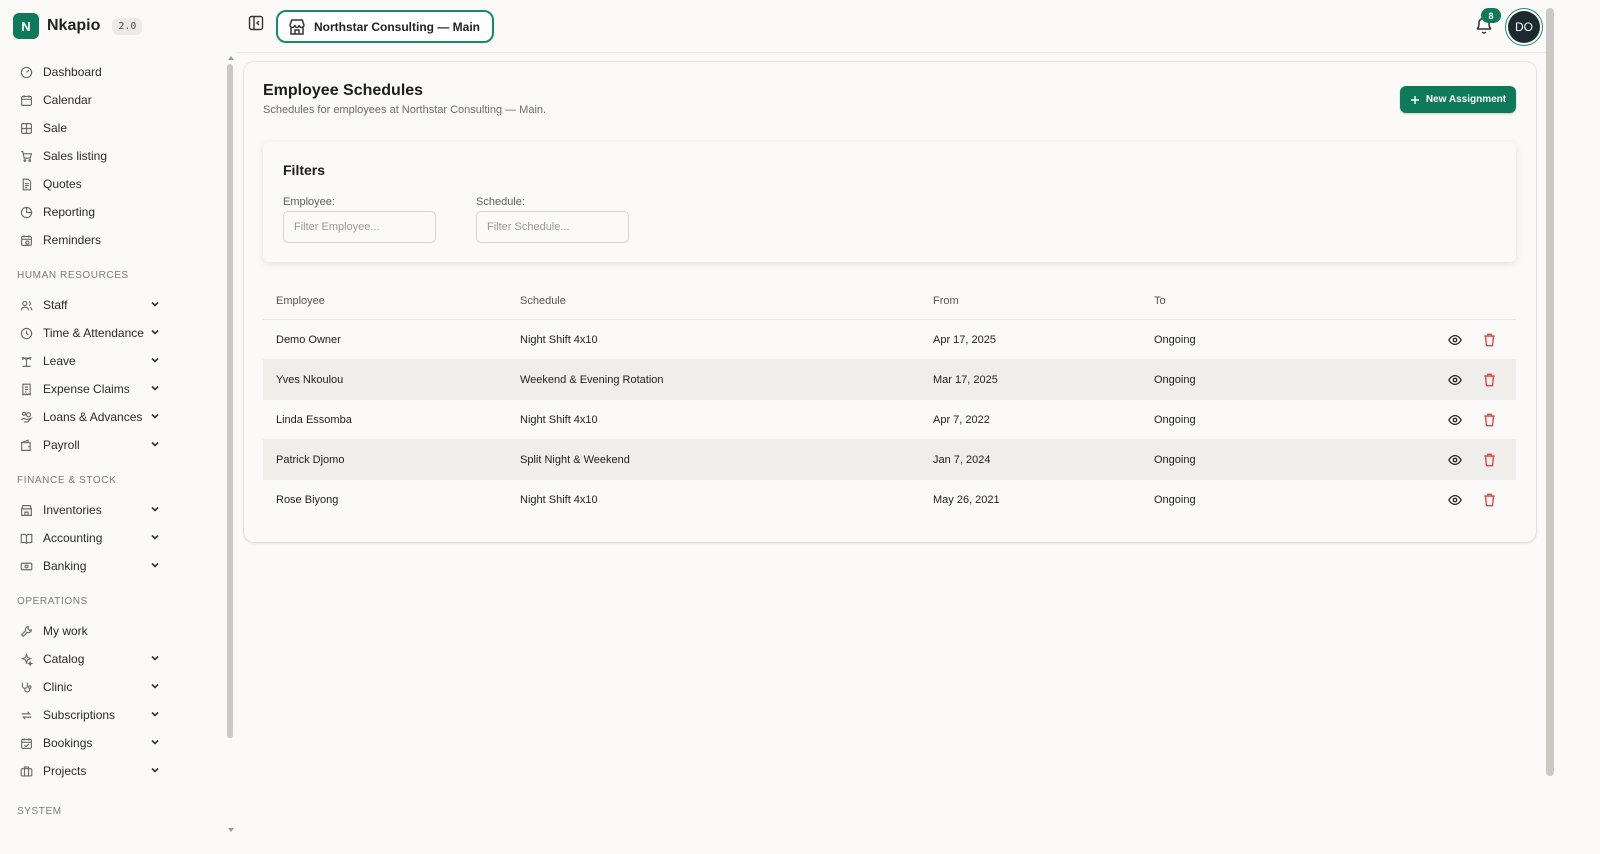  What do you see at coordinates (112, 184) in the screenshot?
I see `sidebar-item-quotes: Quotes` at bounding box center [112, 184].